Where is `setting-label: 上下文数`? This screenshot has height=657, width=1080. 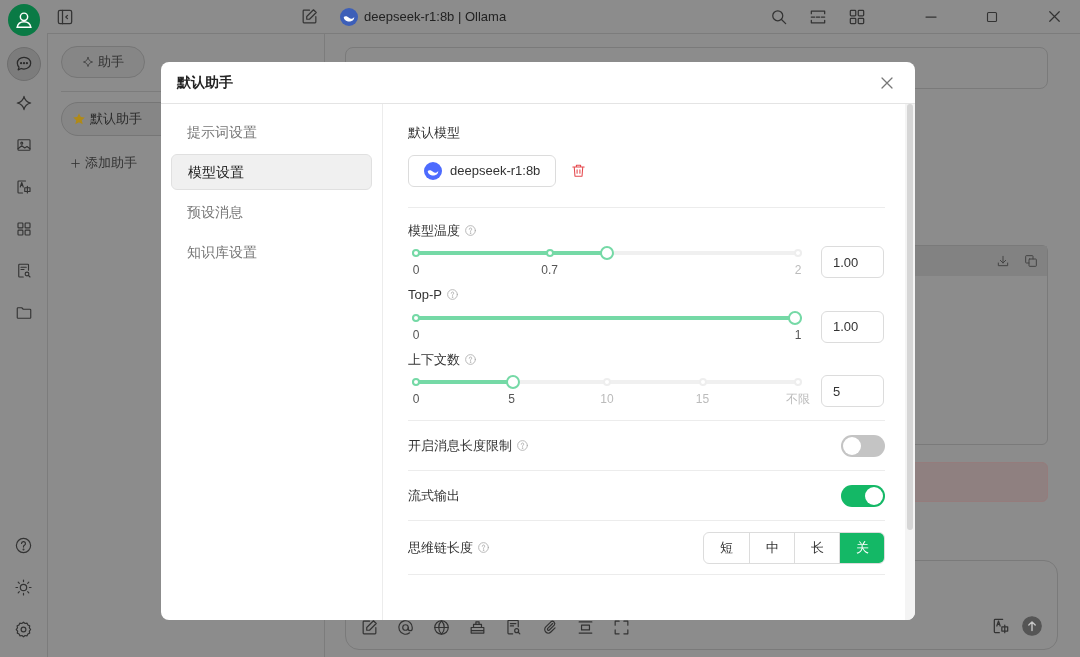 setting-label: 上下文数 is located at coordinates (434, 359).